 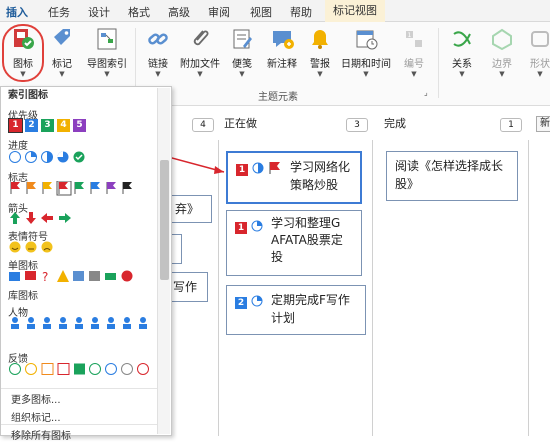 I want to click on priority-3-icon: 3, so click(x=47, y=125).